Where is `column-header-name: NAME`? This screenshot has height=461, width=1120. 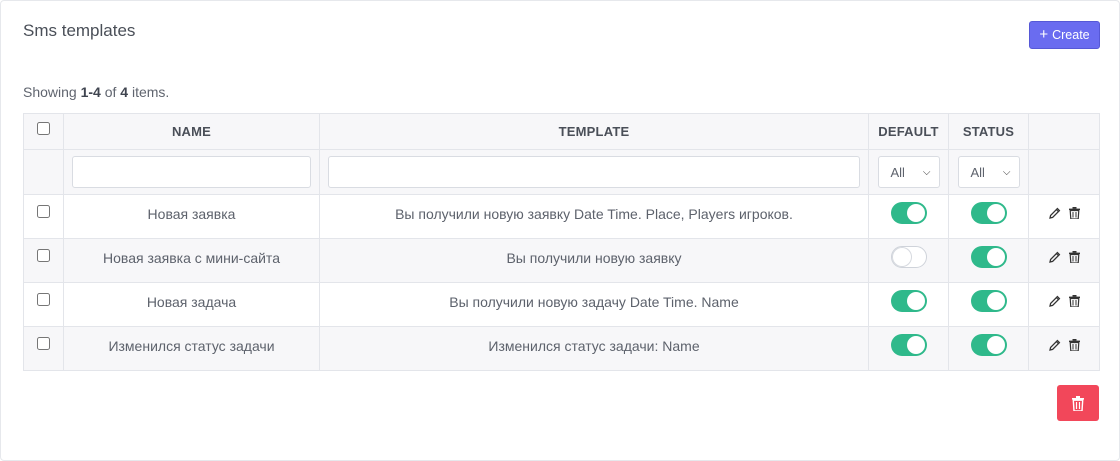
column-header-name: NAME is located at coordinates (191, 131).